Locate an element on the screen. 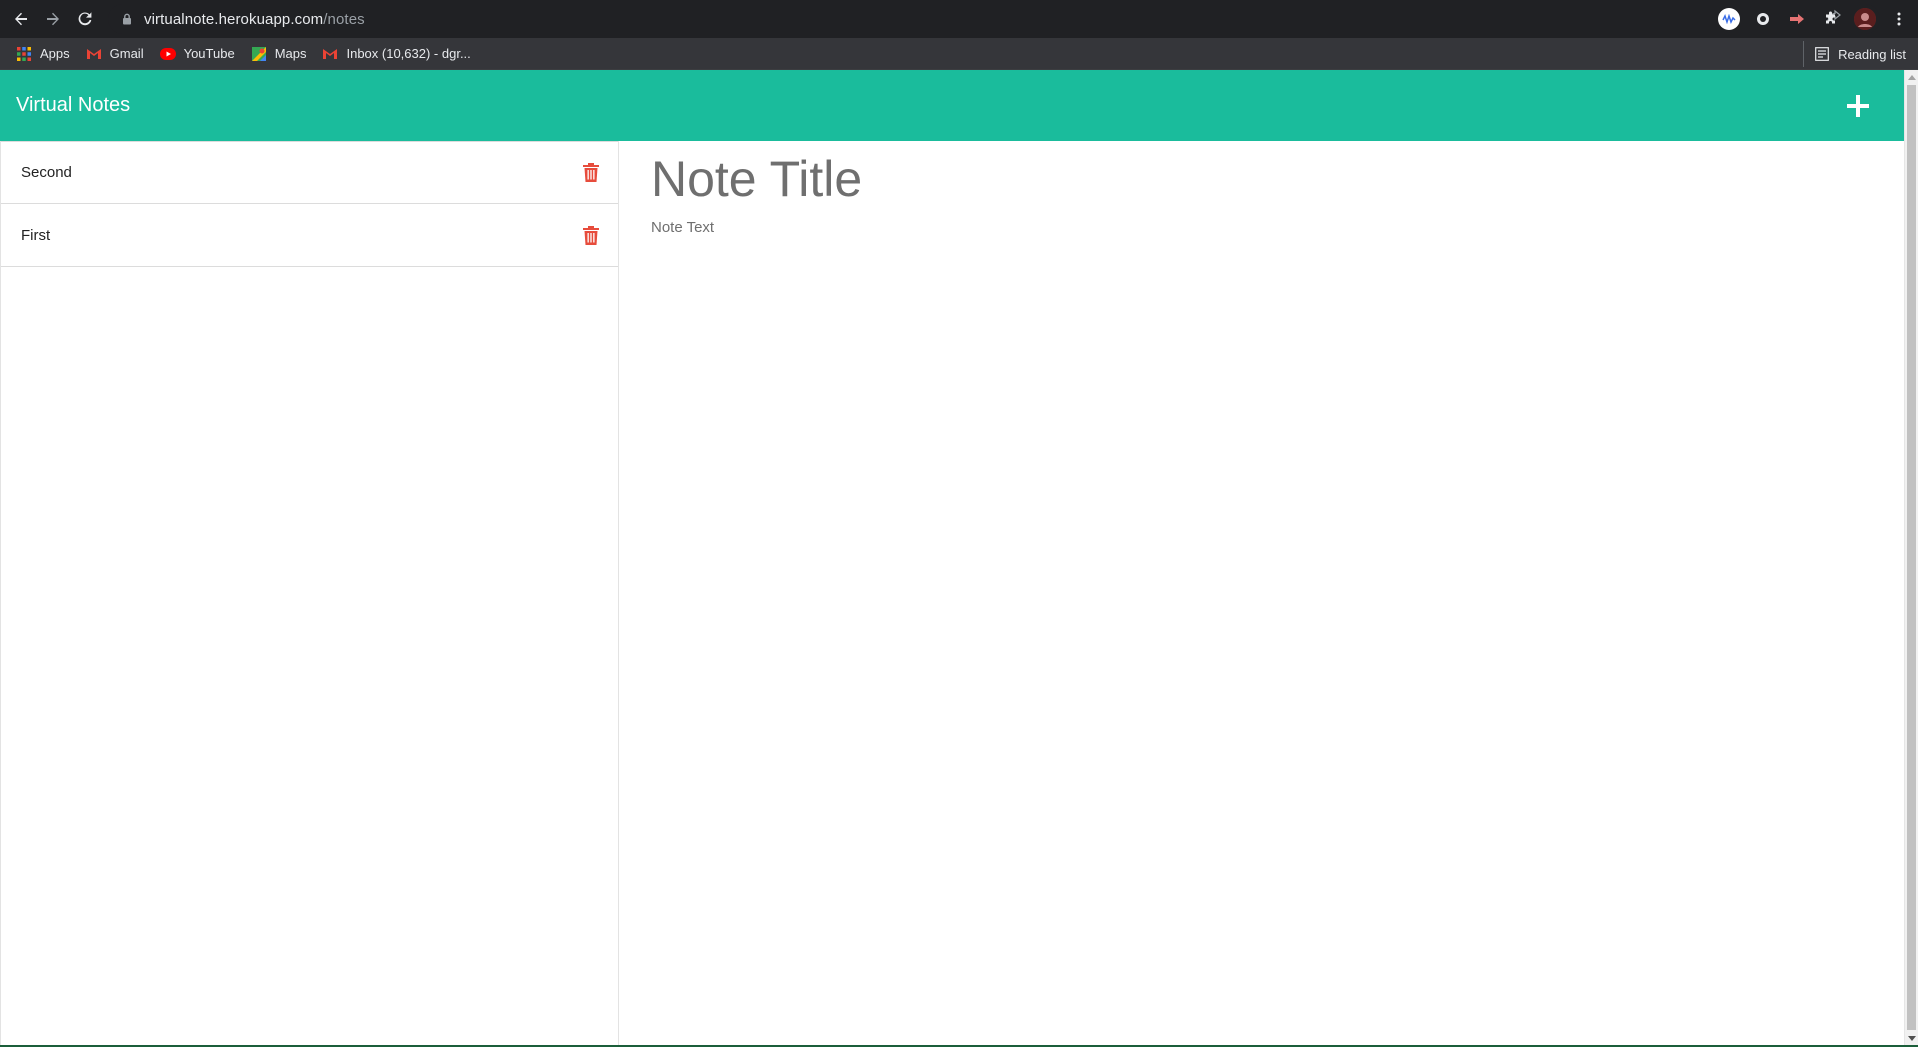 This screenshot has height=1047, width=1918. arrow-right-icon is located at coordinates (53, 19).